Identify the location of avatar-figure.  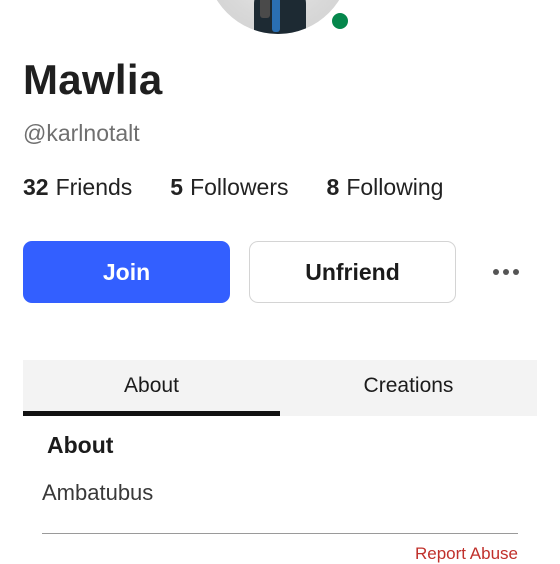
(280, 17).